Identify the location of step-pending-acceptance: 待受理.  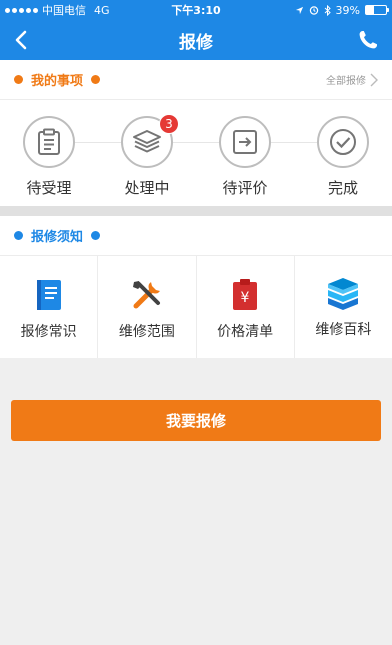
(49, 153).